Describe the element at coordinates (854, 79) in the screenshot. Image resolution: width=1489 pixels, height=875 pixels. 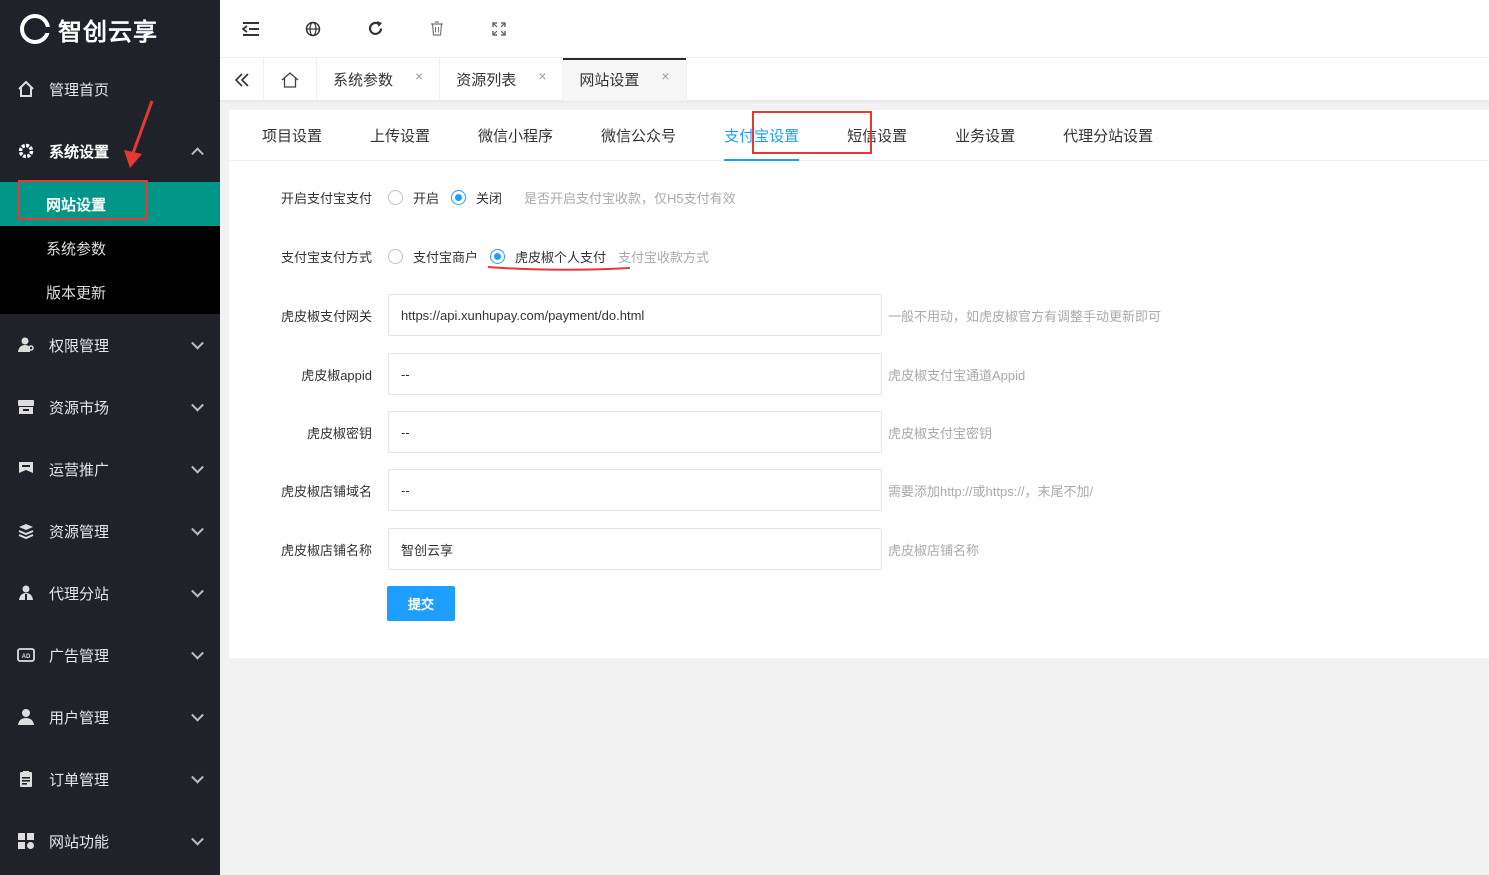
I see `page-tabs-bar: 系统参数 × 资源列表 × 网站设置 ×` at that location.